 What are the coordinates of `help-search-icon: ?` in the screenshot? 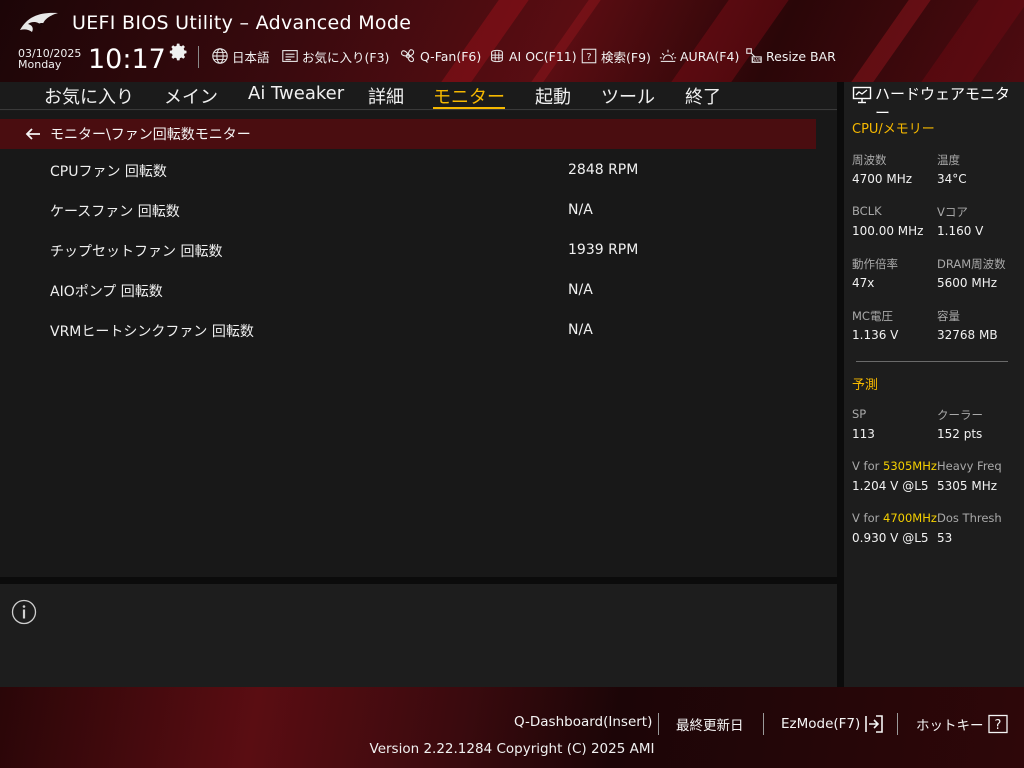 It's located at (589, 56).